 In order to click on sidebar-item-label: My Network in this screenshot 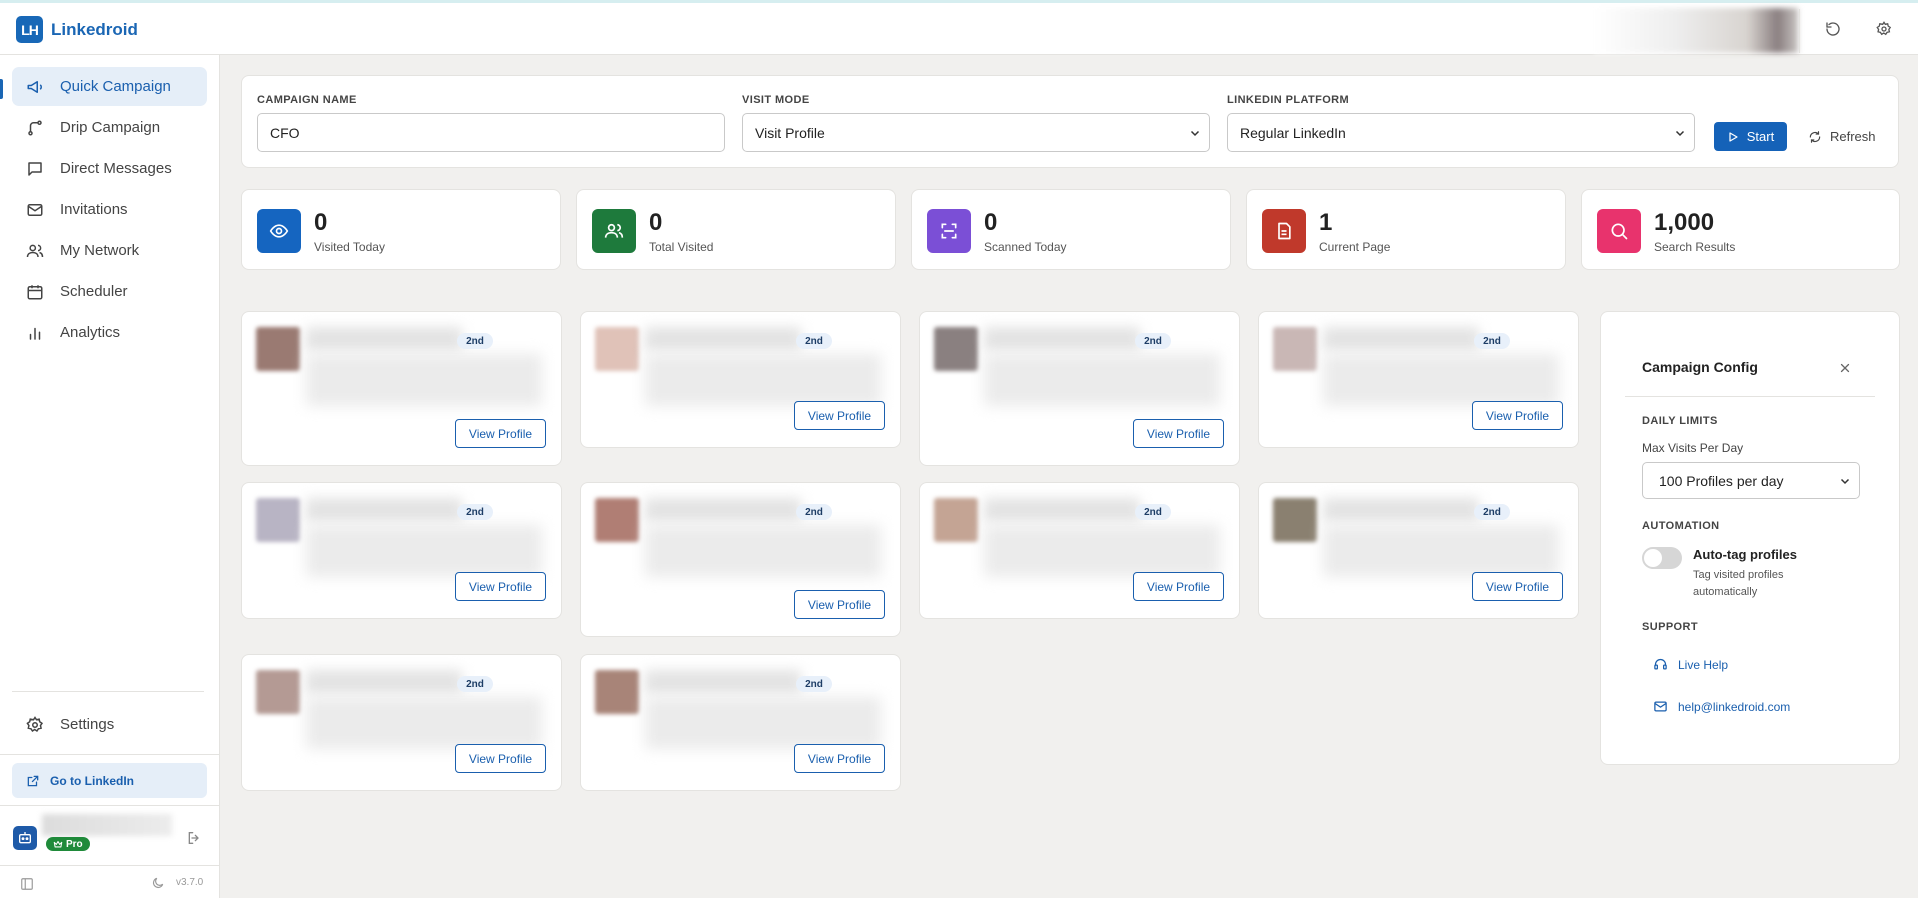, I will do `click(100, 250)`.